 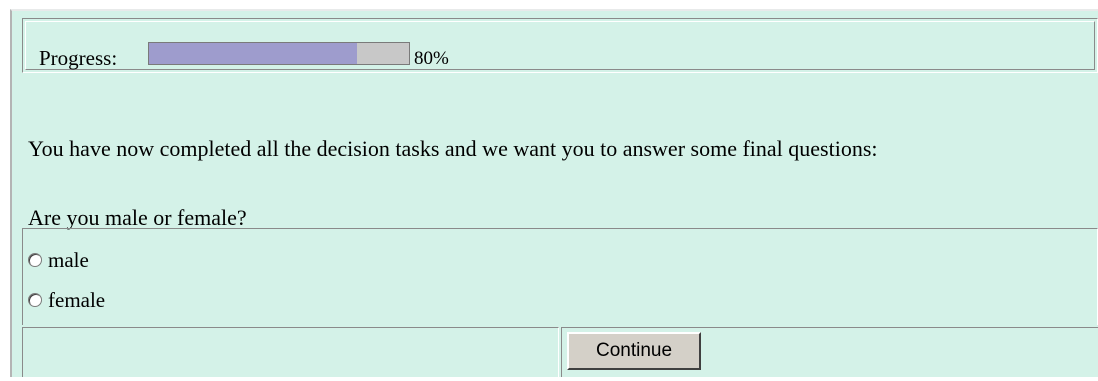 What do you see at coordinates (35, 260) in the screenshot?
I see `radio-male` at bounding box center [35, 260].